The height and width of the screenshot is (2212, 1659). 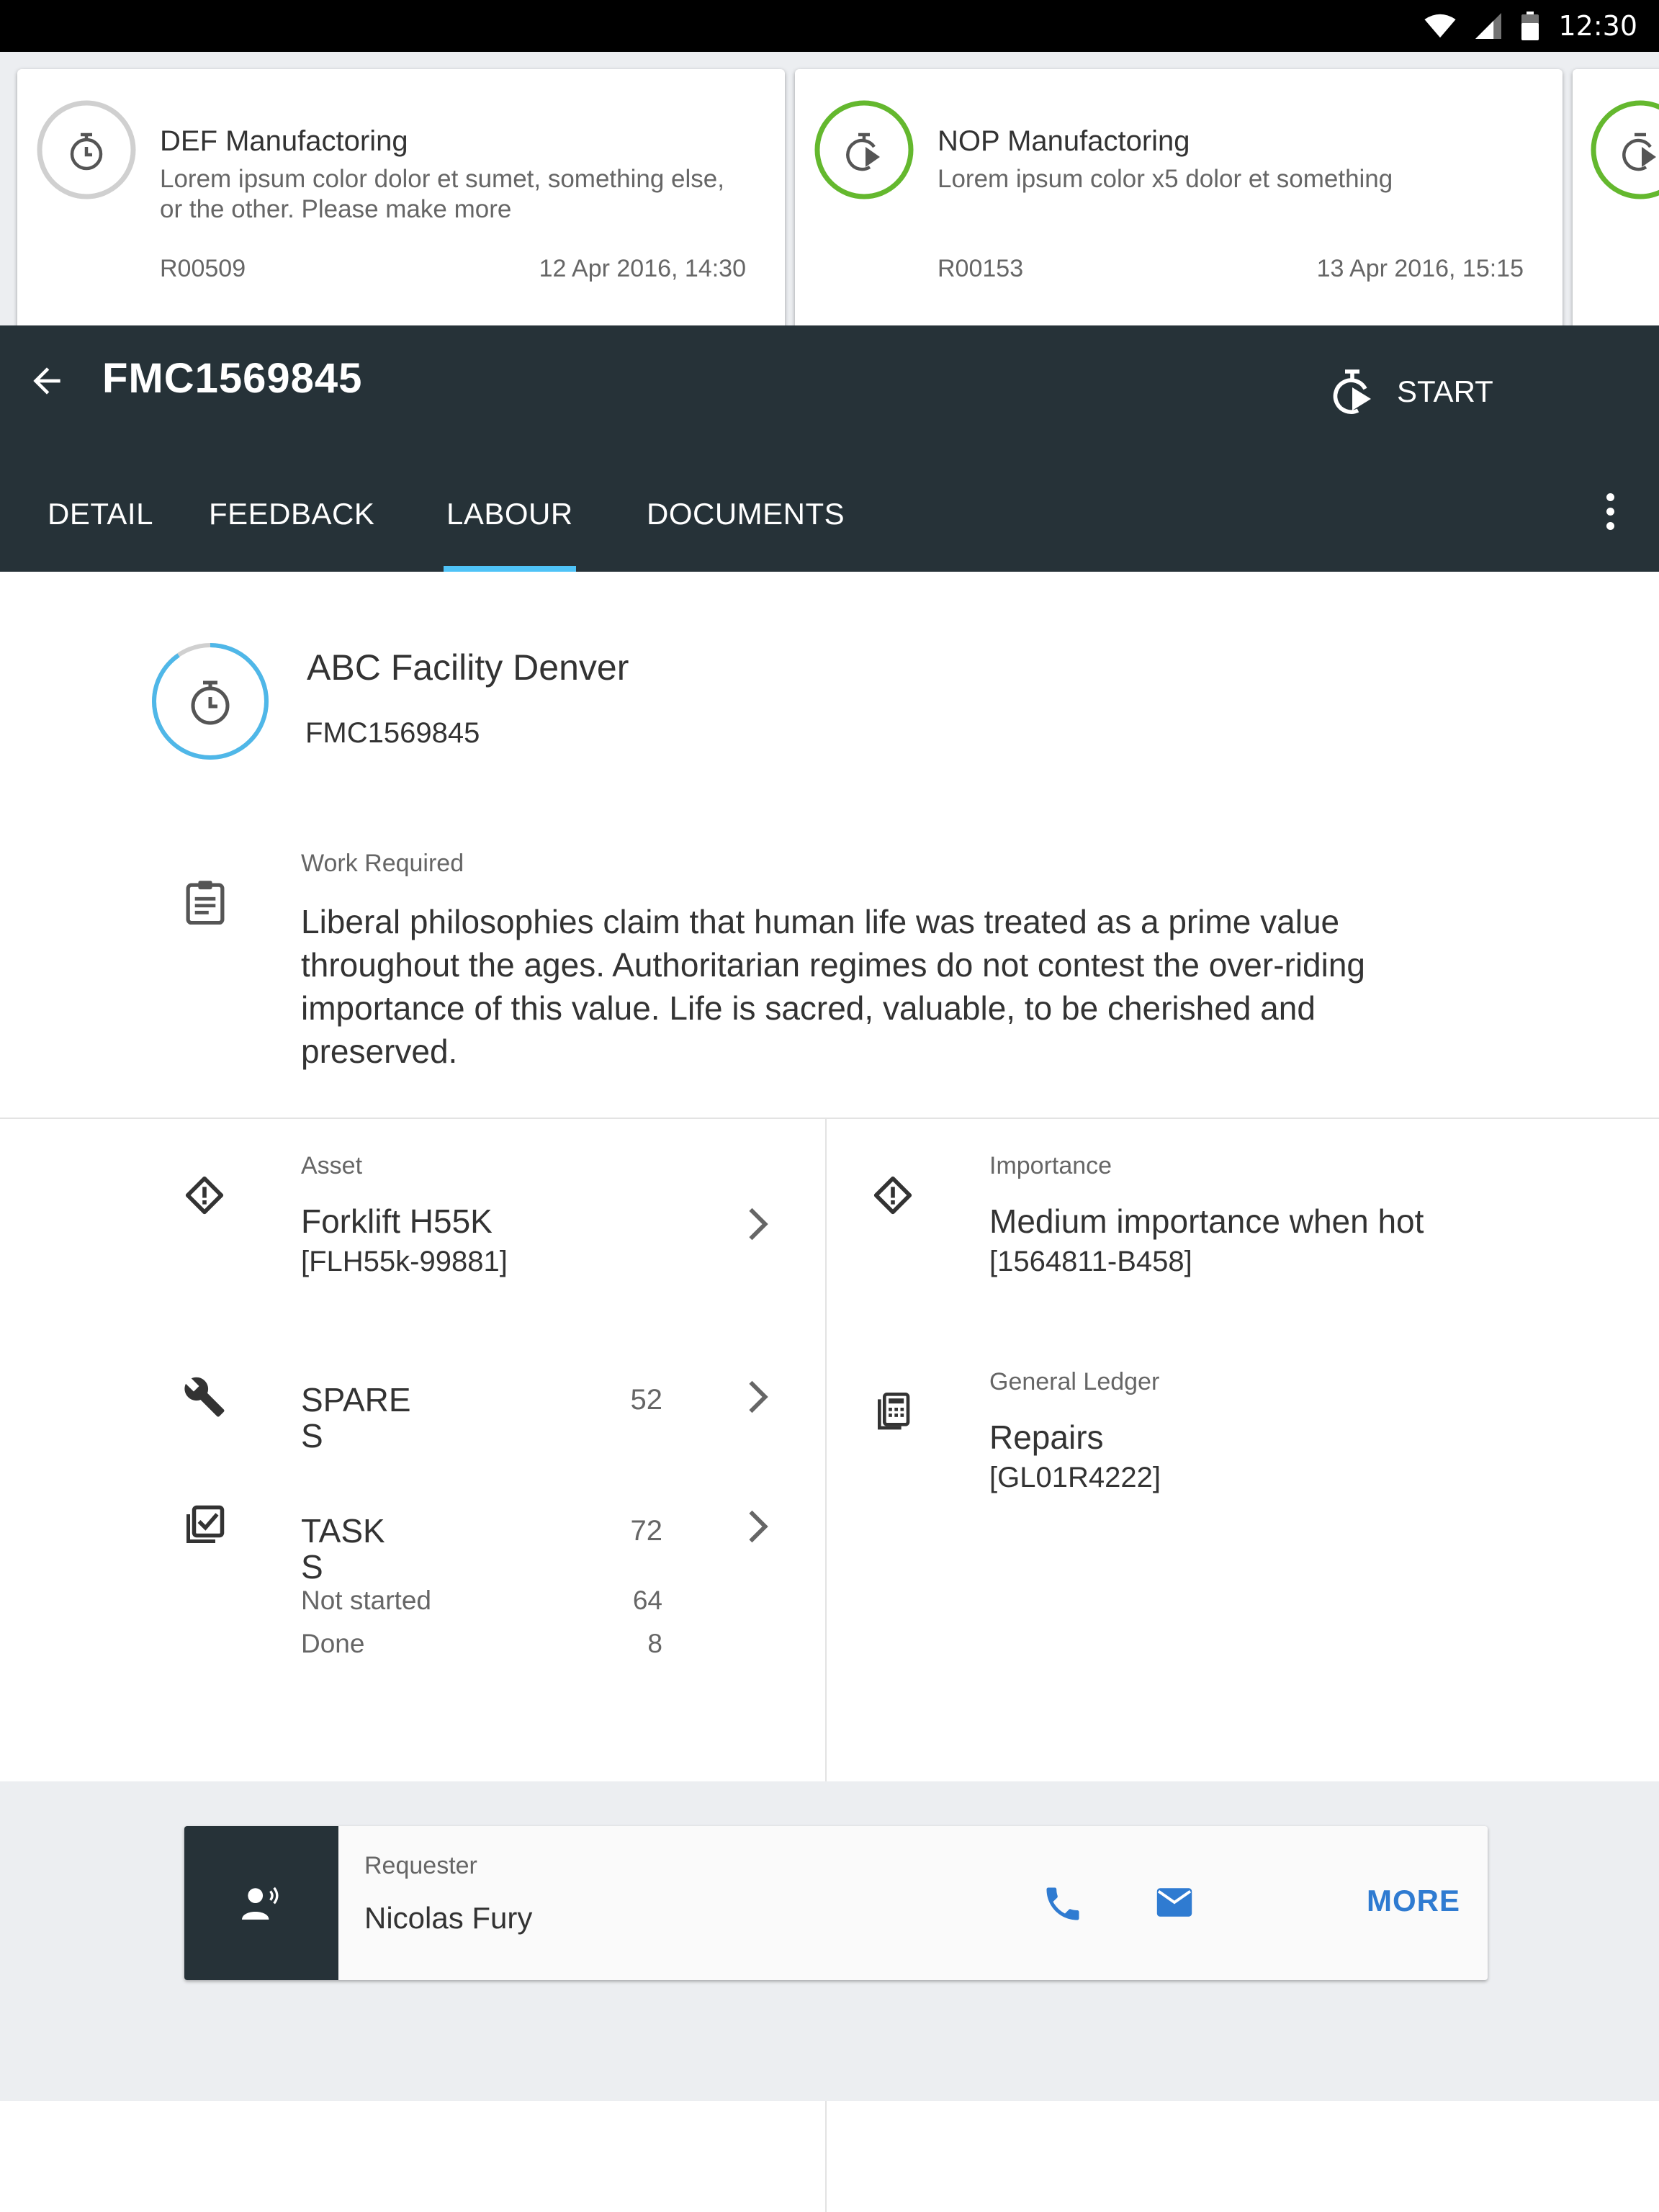 I want to click on asset-name: Forklift H55K, so click(x=397, y=1221).